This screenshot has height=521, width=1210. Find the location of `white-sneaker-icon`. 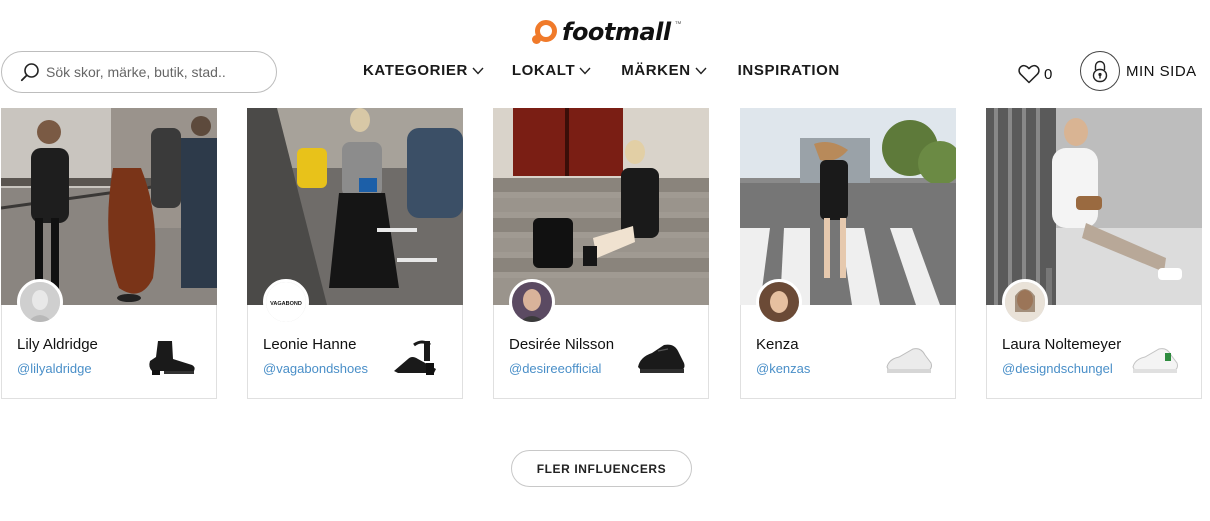

white-sneaker-icon is located at coordinates (909, 360).